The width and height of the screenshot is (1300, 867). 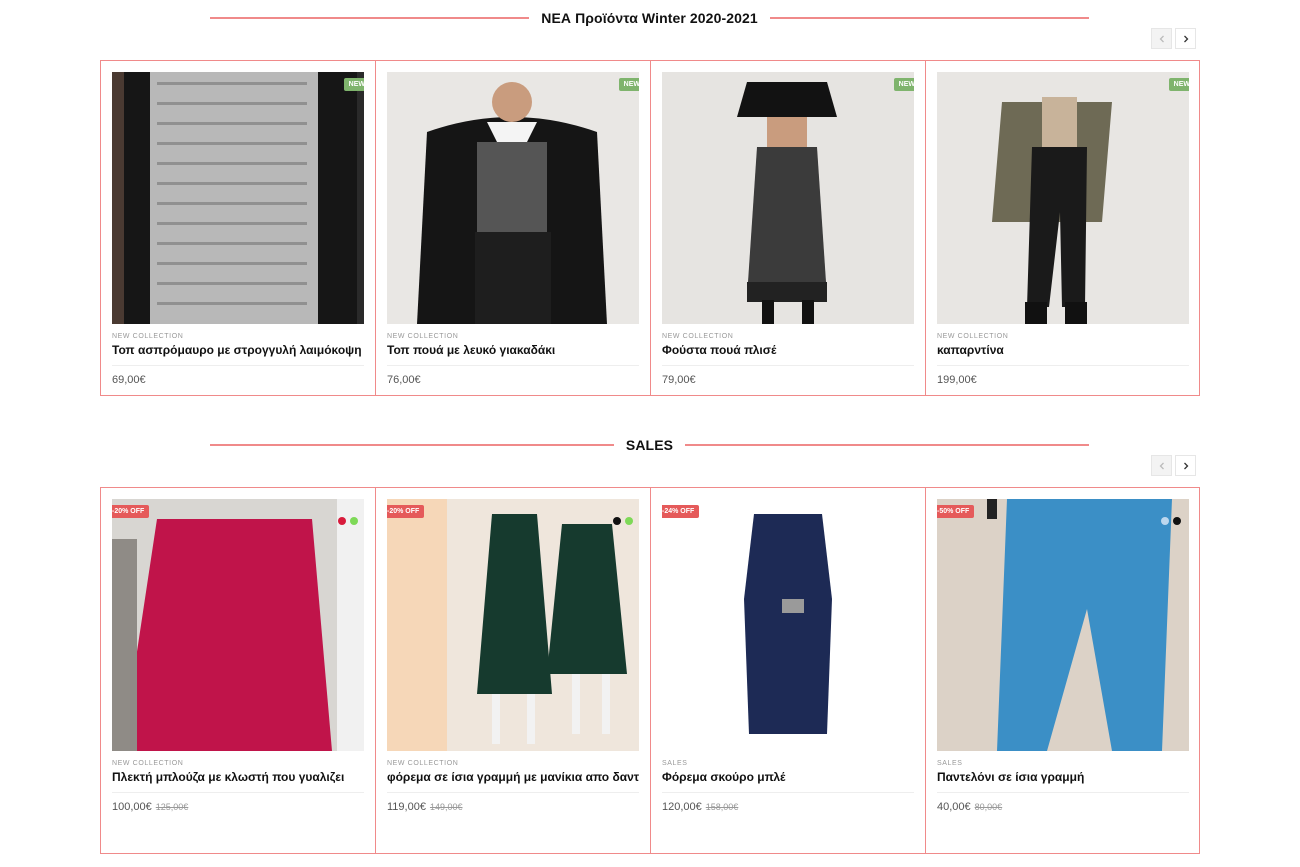 I want to click on product-photo-navy-dress, so click(x=788, y=625).